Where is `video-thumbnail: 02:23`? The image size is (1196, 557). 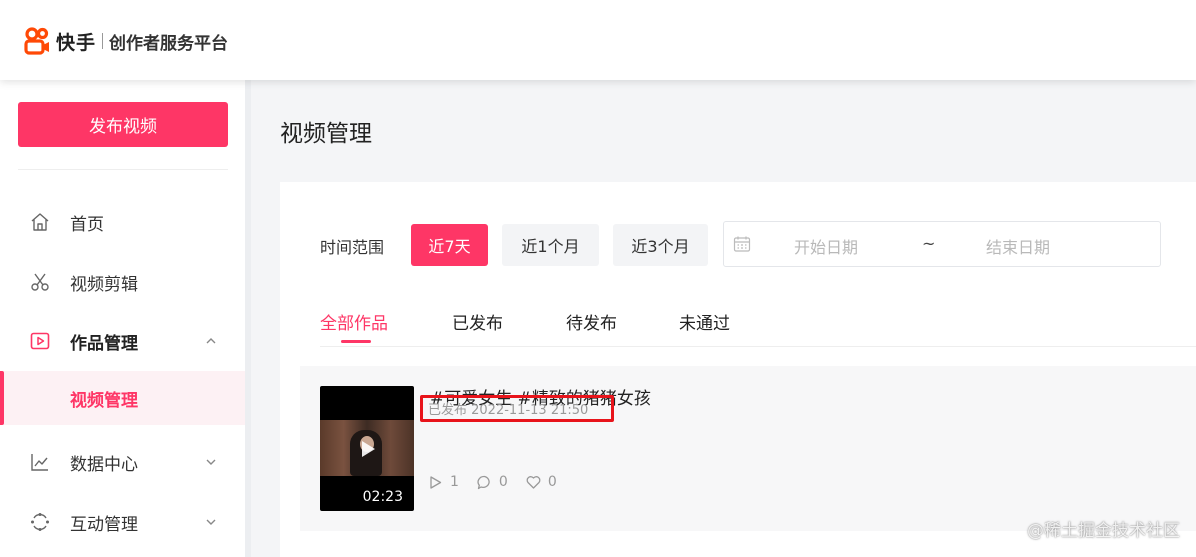
video-thumbnail: 02:23 is located at coordinates (367, 448).